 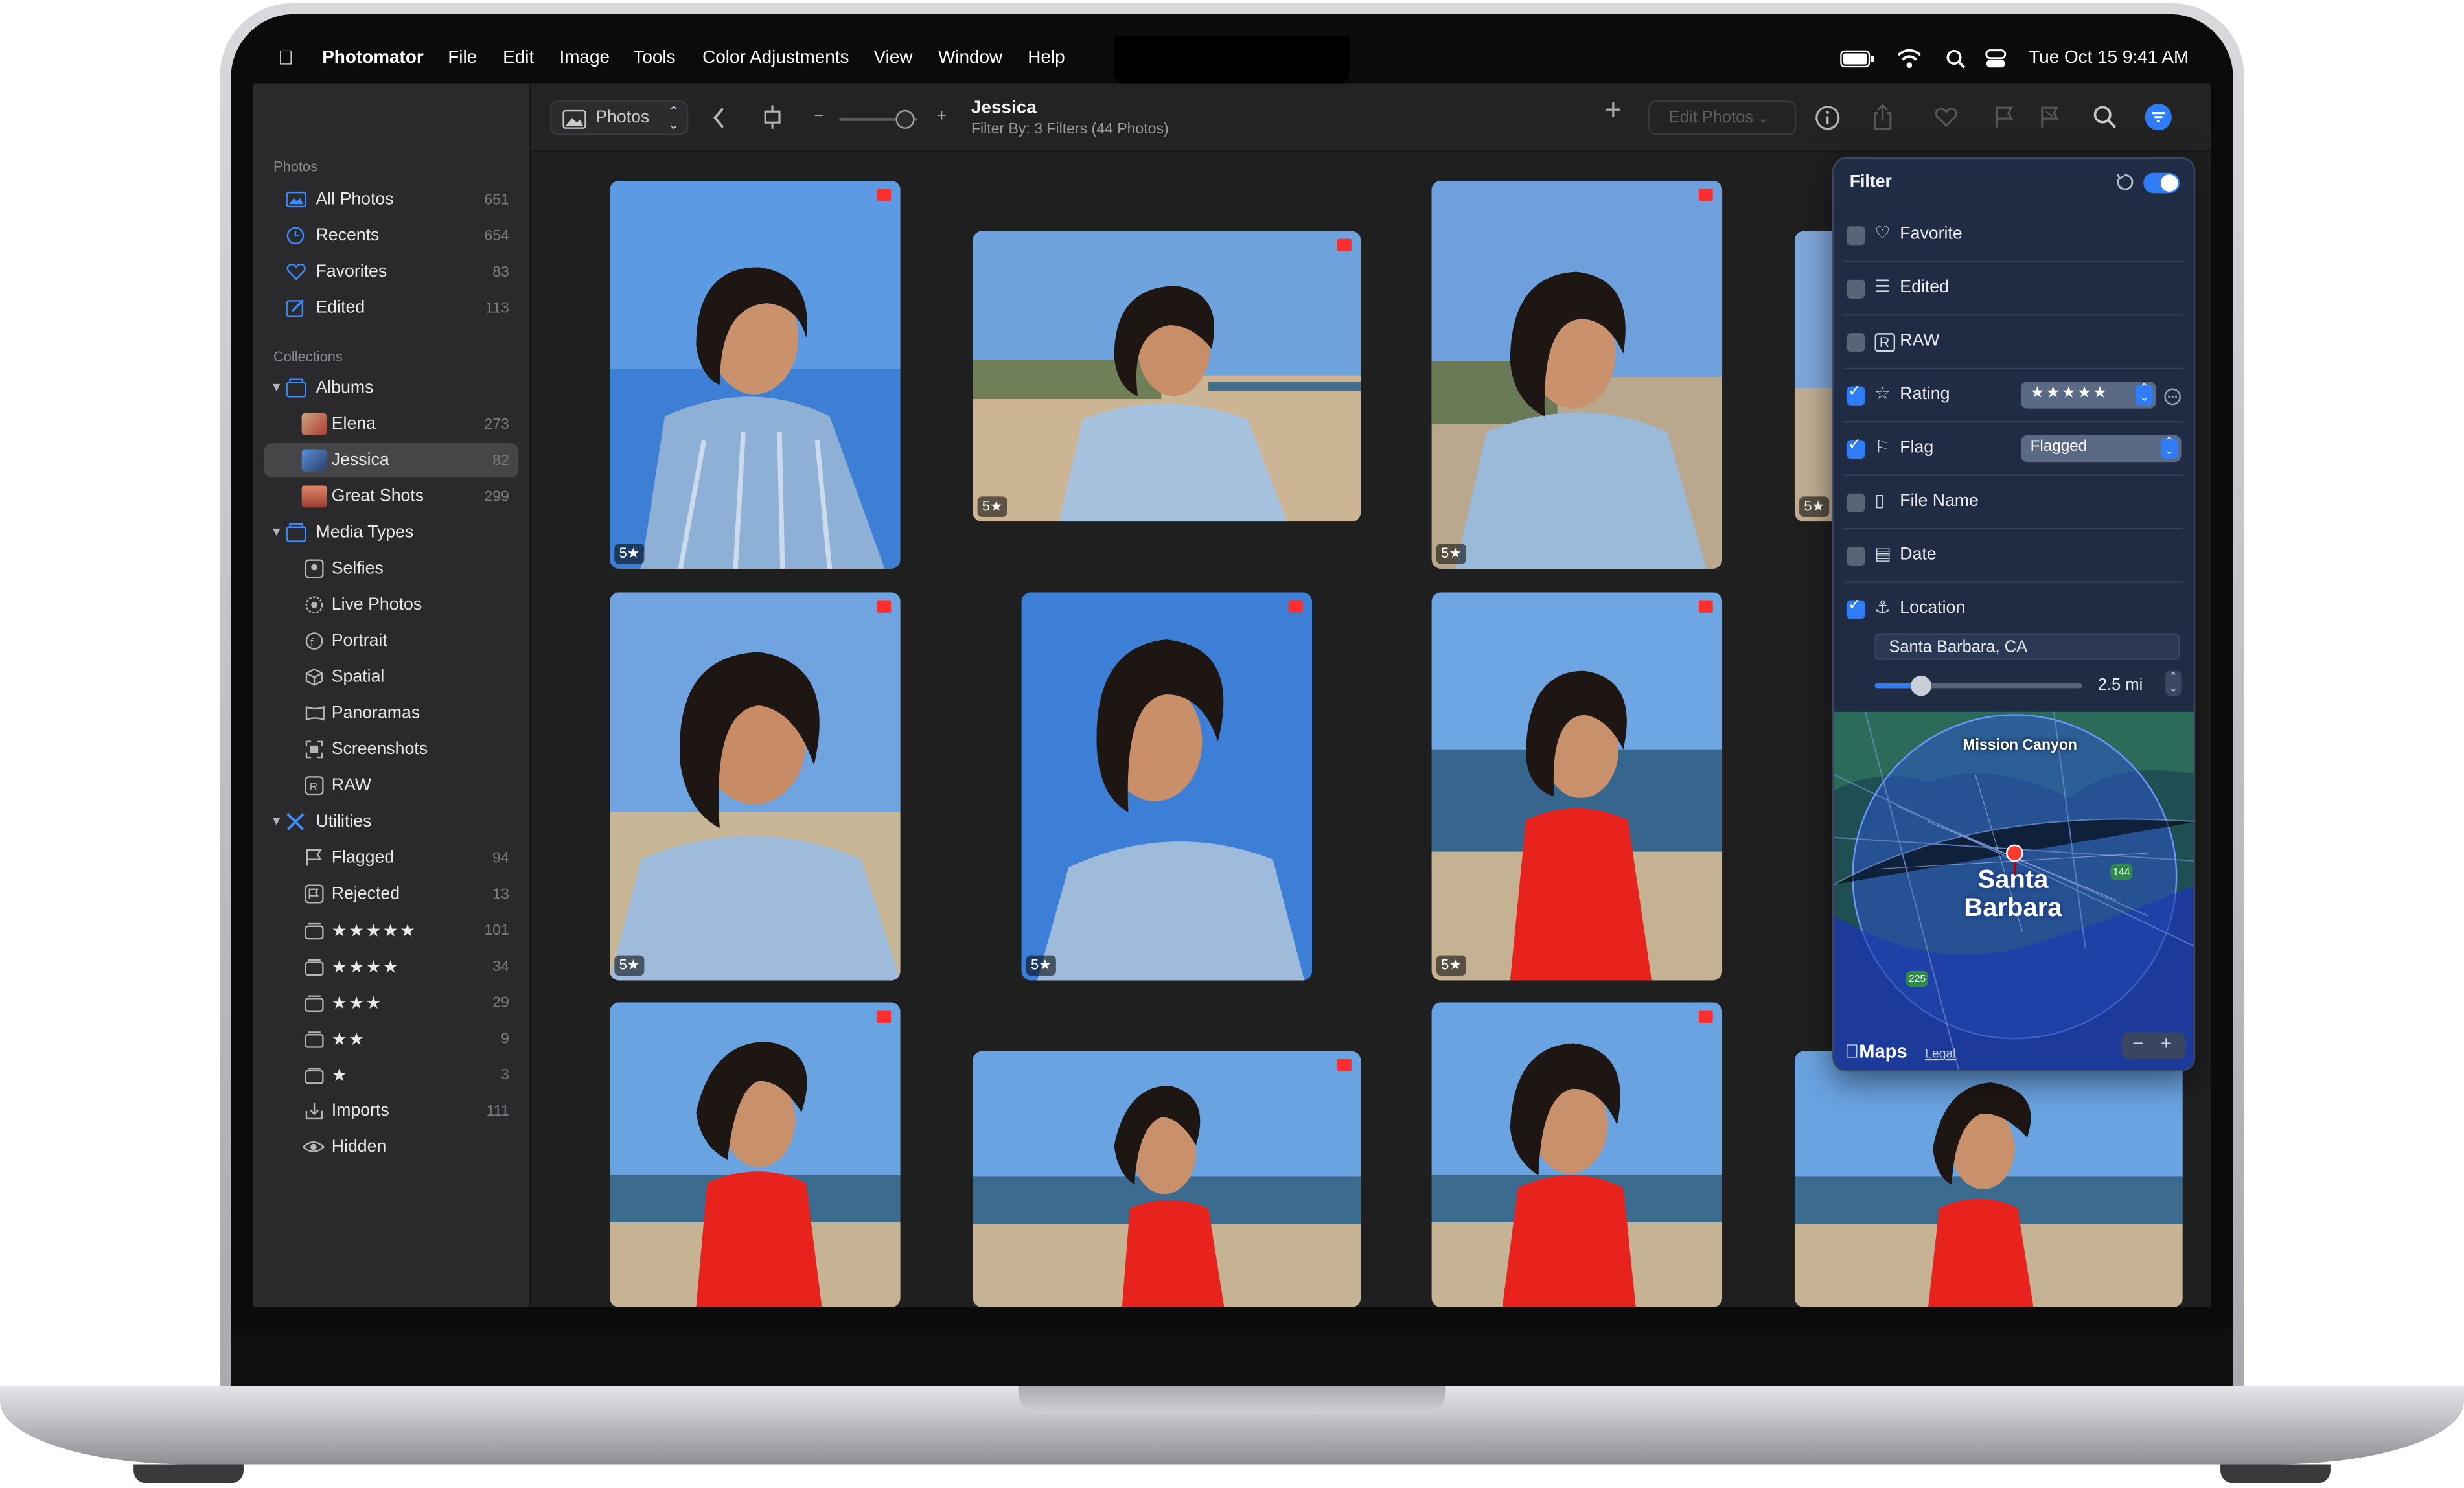 I want to click on radius-slider-knob, so click(x=1921, y=685).